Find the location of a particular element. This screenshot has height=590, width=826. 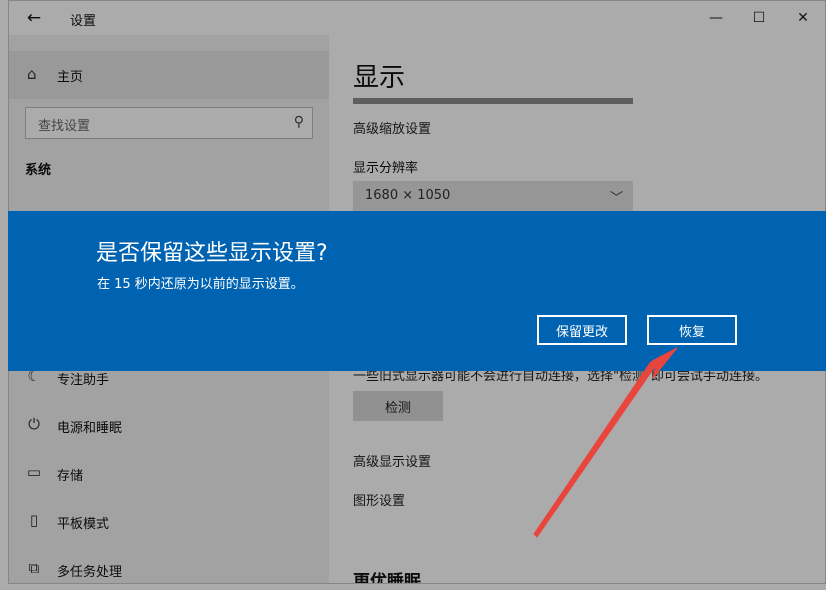

annotation-arrow is located at coordinates (605, 442).